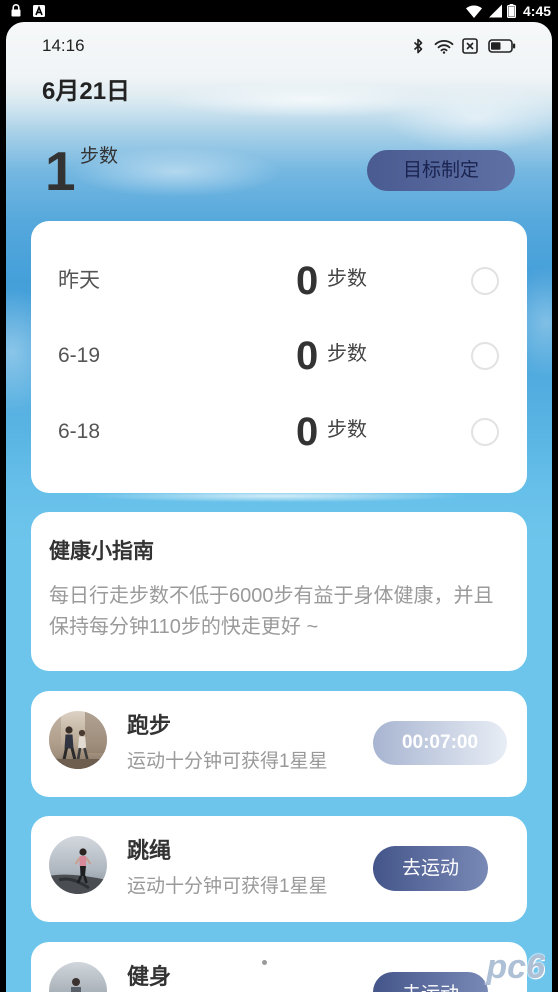  Describe the element at coordinates (86, 91) in the screenshot. I see `current-date: 6月21日` at that location.